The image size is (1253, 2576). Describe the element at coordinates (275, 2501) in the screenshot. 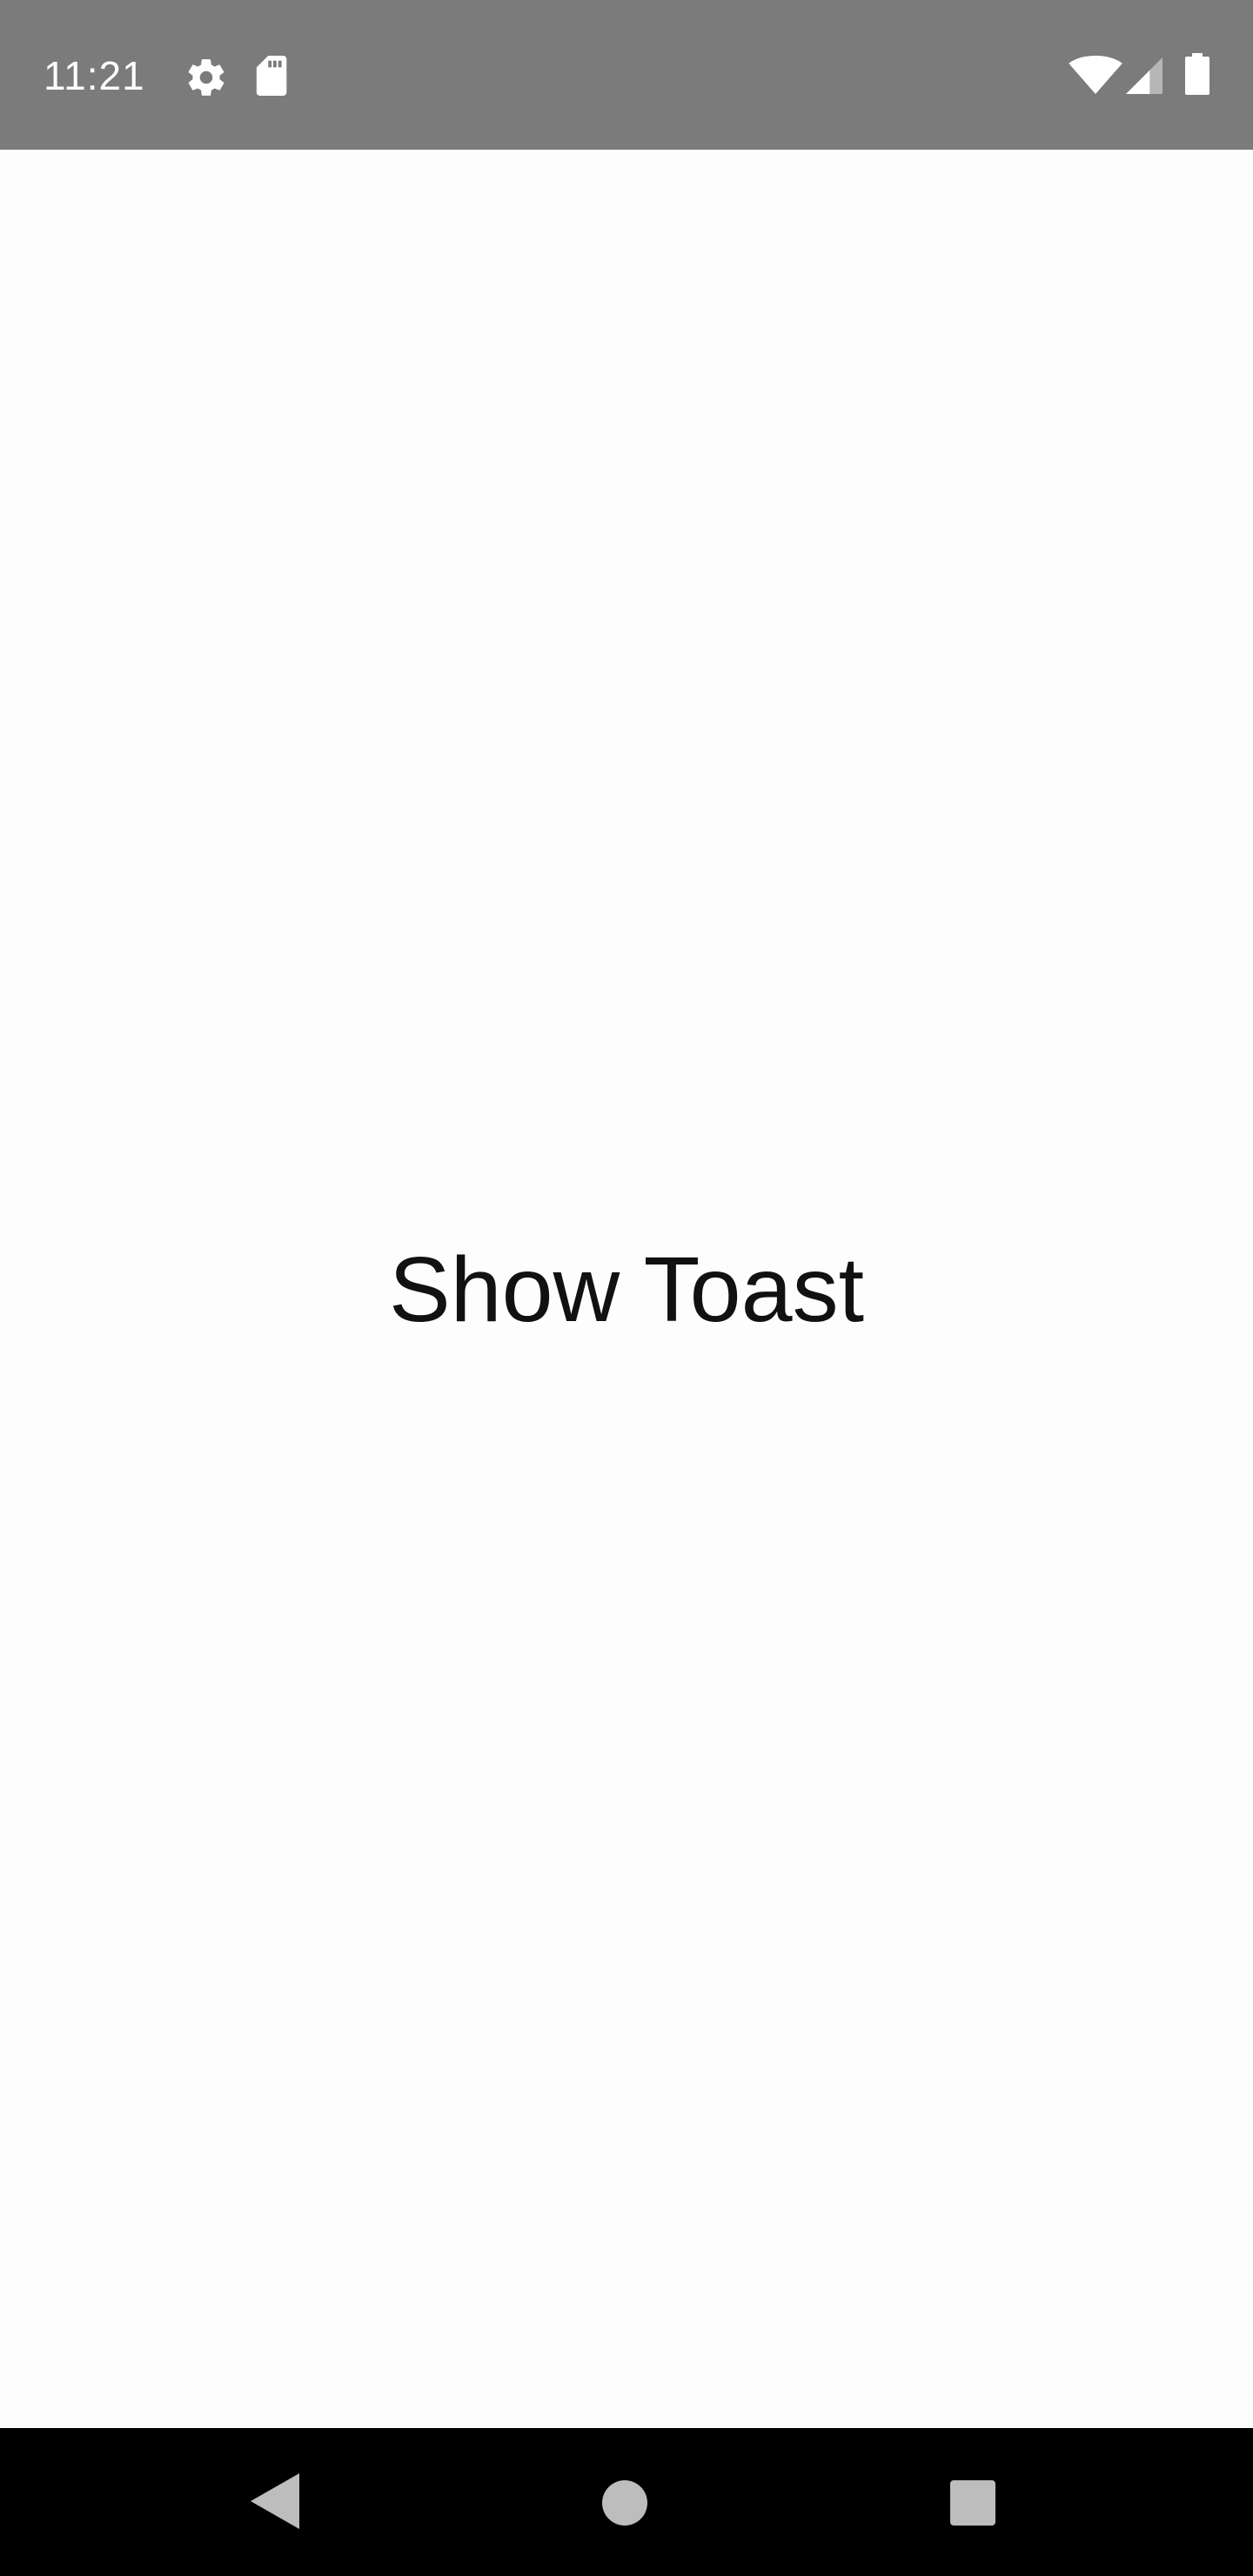

I see `back-icon` at that location.